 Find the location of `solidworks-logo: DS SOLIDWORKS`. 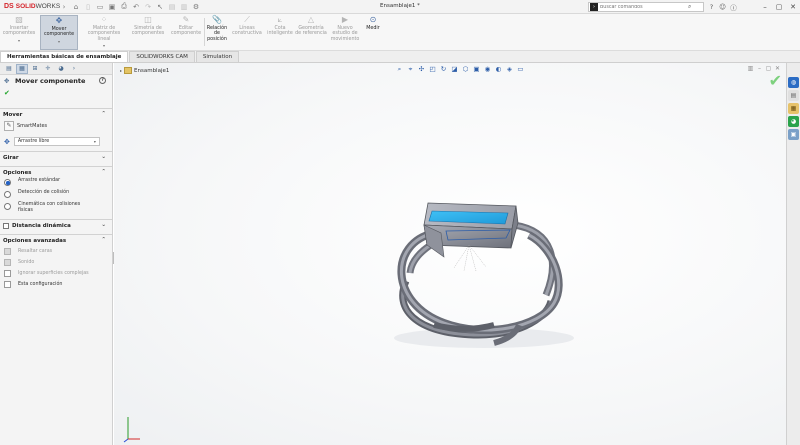

solidworks-logo: DS SOLIDWORKS is located at coordinates (30, 7).